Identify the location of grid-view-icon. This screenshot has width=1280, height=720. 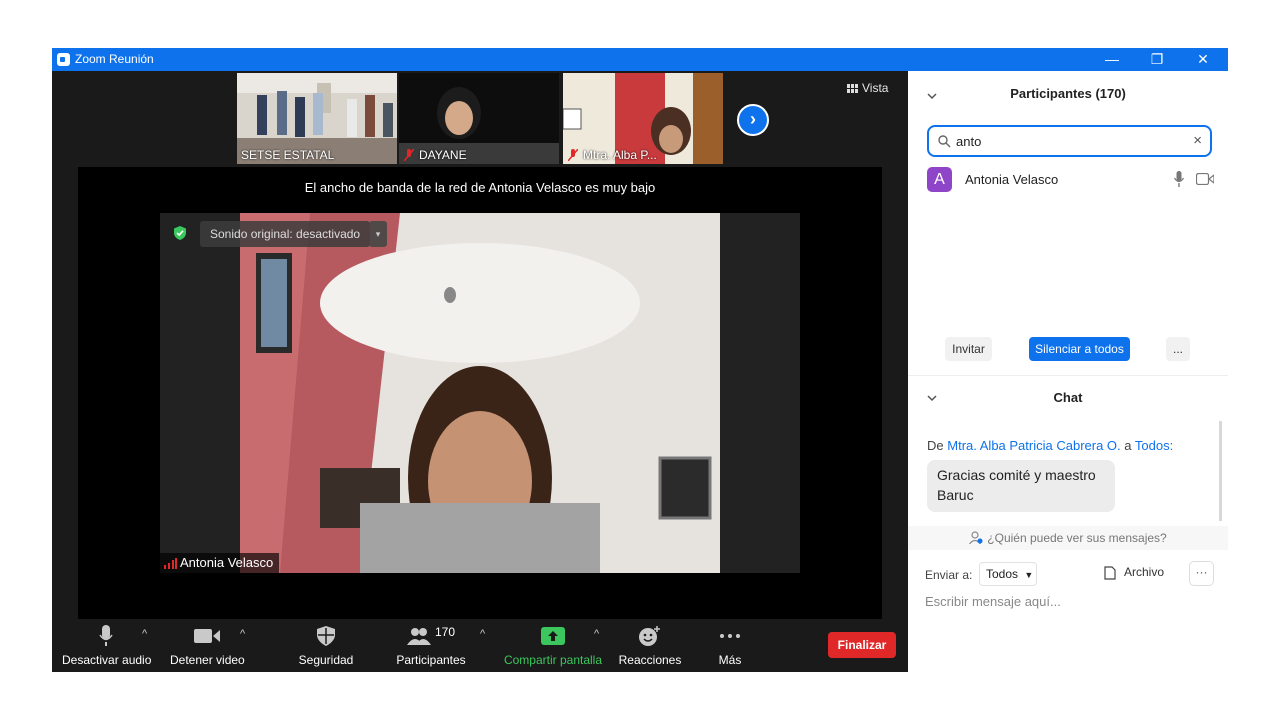
(852, 88).